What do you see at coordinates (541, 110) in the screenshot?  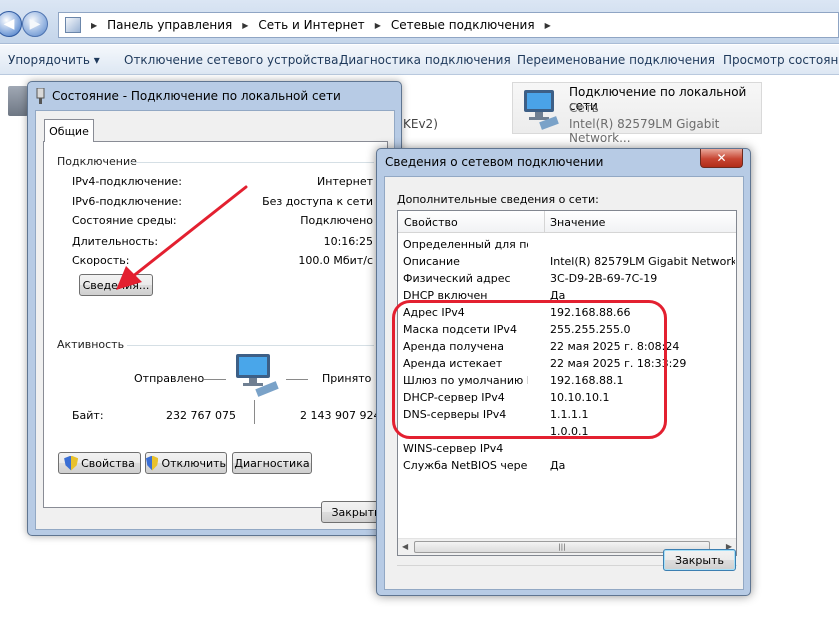 I see `network-adapter-icon` at bounding box center [541, 110].